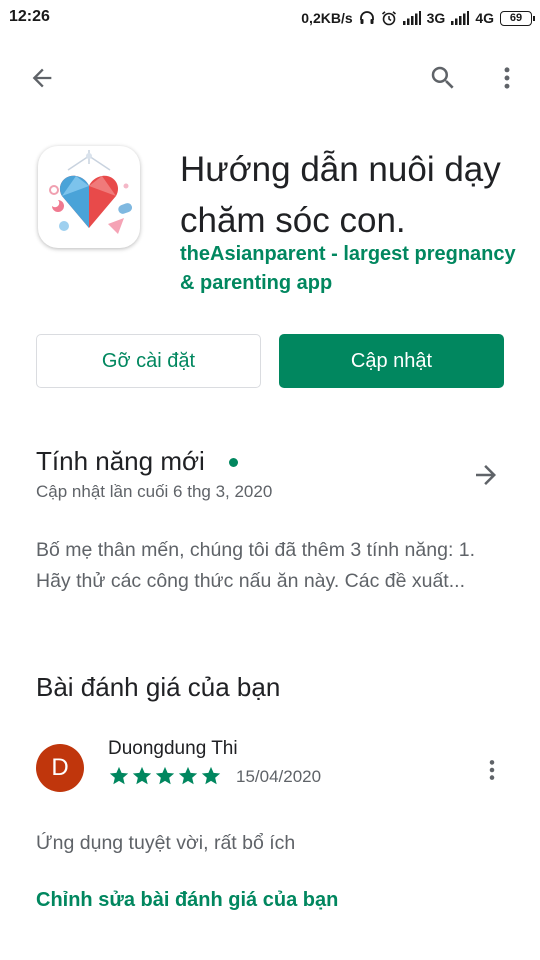  I want to click on battery-icon: 69, so click(517, 18).